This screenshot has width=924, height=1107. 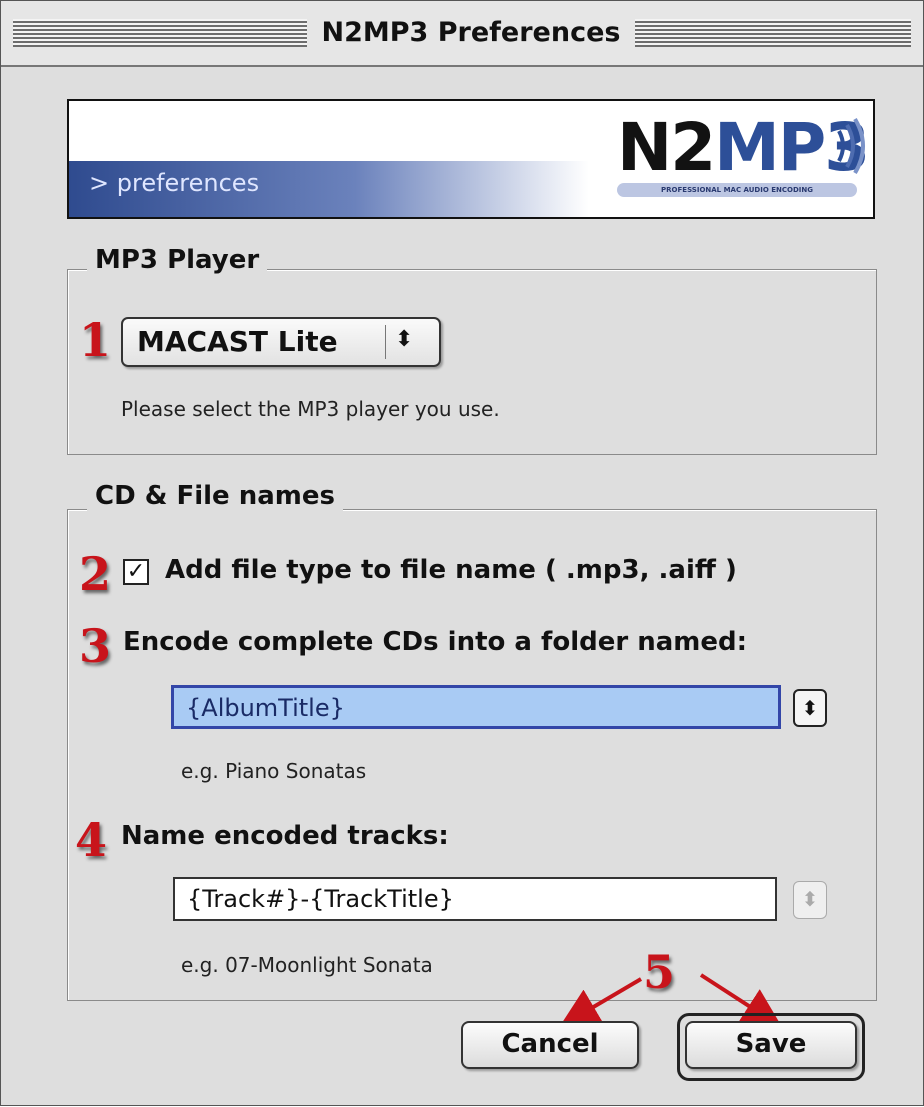 What do you see at coordinates (174, 183) in the screenshot?
I see `banner-label: > preferences` at bounding box center [174, 183].